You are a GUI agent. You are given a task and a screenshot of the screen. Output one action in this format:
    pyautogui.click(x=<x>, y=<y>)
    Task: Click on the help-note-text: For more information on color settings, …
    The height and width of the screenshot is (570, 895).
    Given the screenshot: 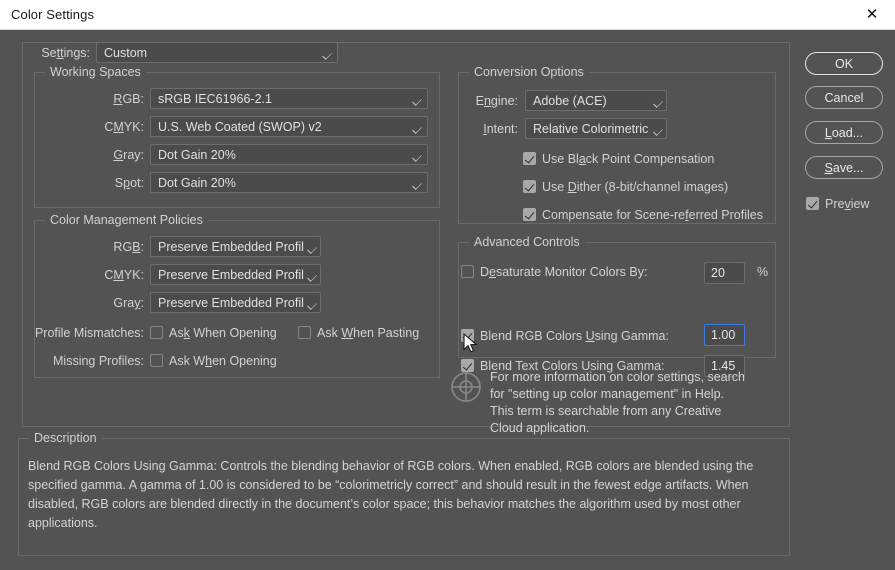 What is the action you would take?
    pyautogui.click(x=617, y=402)
    